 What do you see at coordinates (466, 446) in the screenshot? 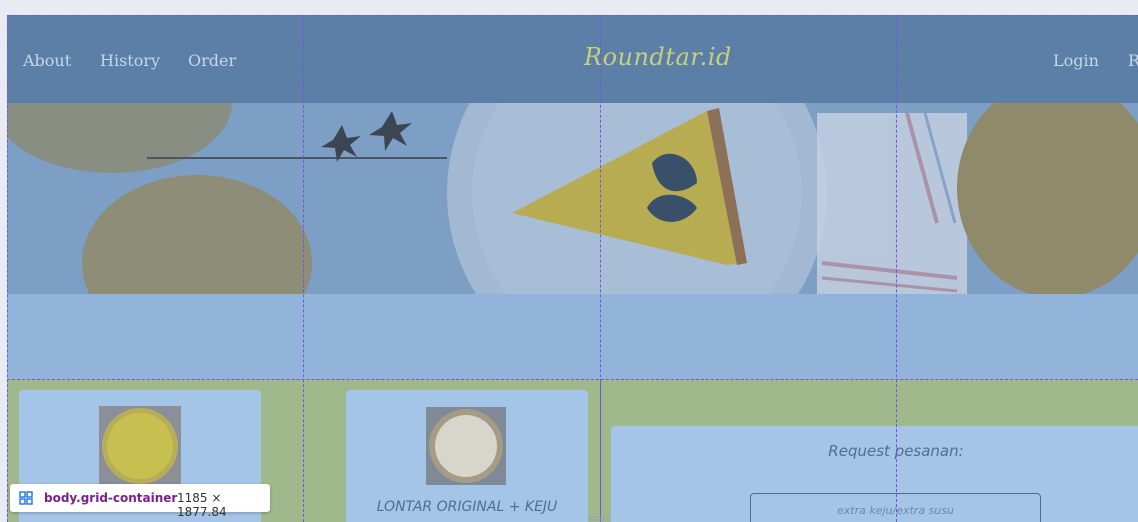
I see `cheese-tart-icon` at bounding box center [466, 446].